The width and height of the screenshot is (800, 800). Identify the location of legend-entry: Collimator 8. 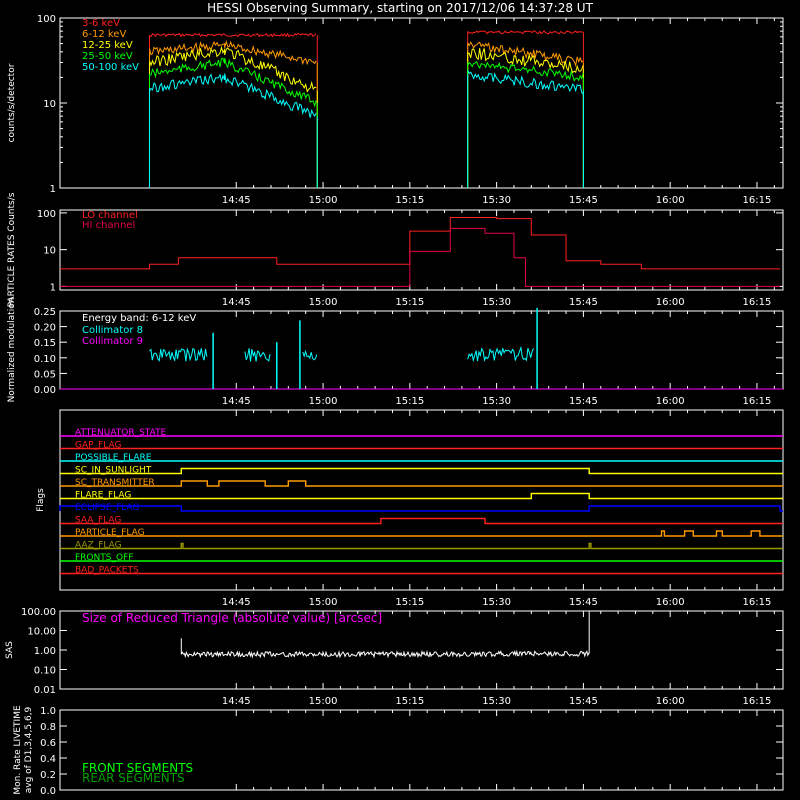
(112, 330).